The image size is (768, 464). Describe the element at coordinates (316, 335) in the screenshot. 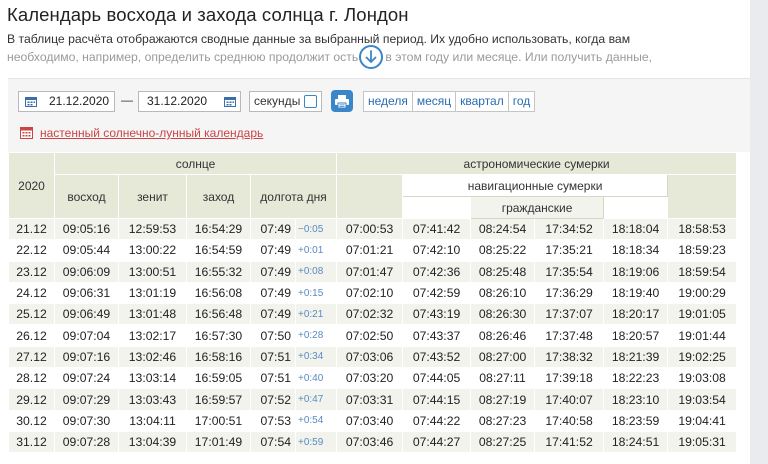

I see `day-length-diff-cell: +0:28` at that location.